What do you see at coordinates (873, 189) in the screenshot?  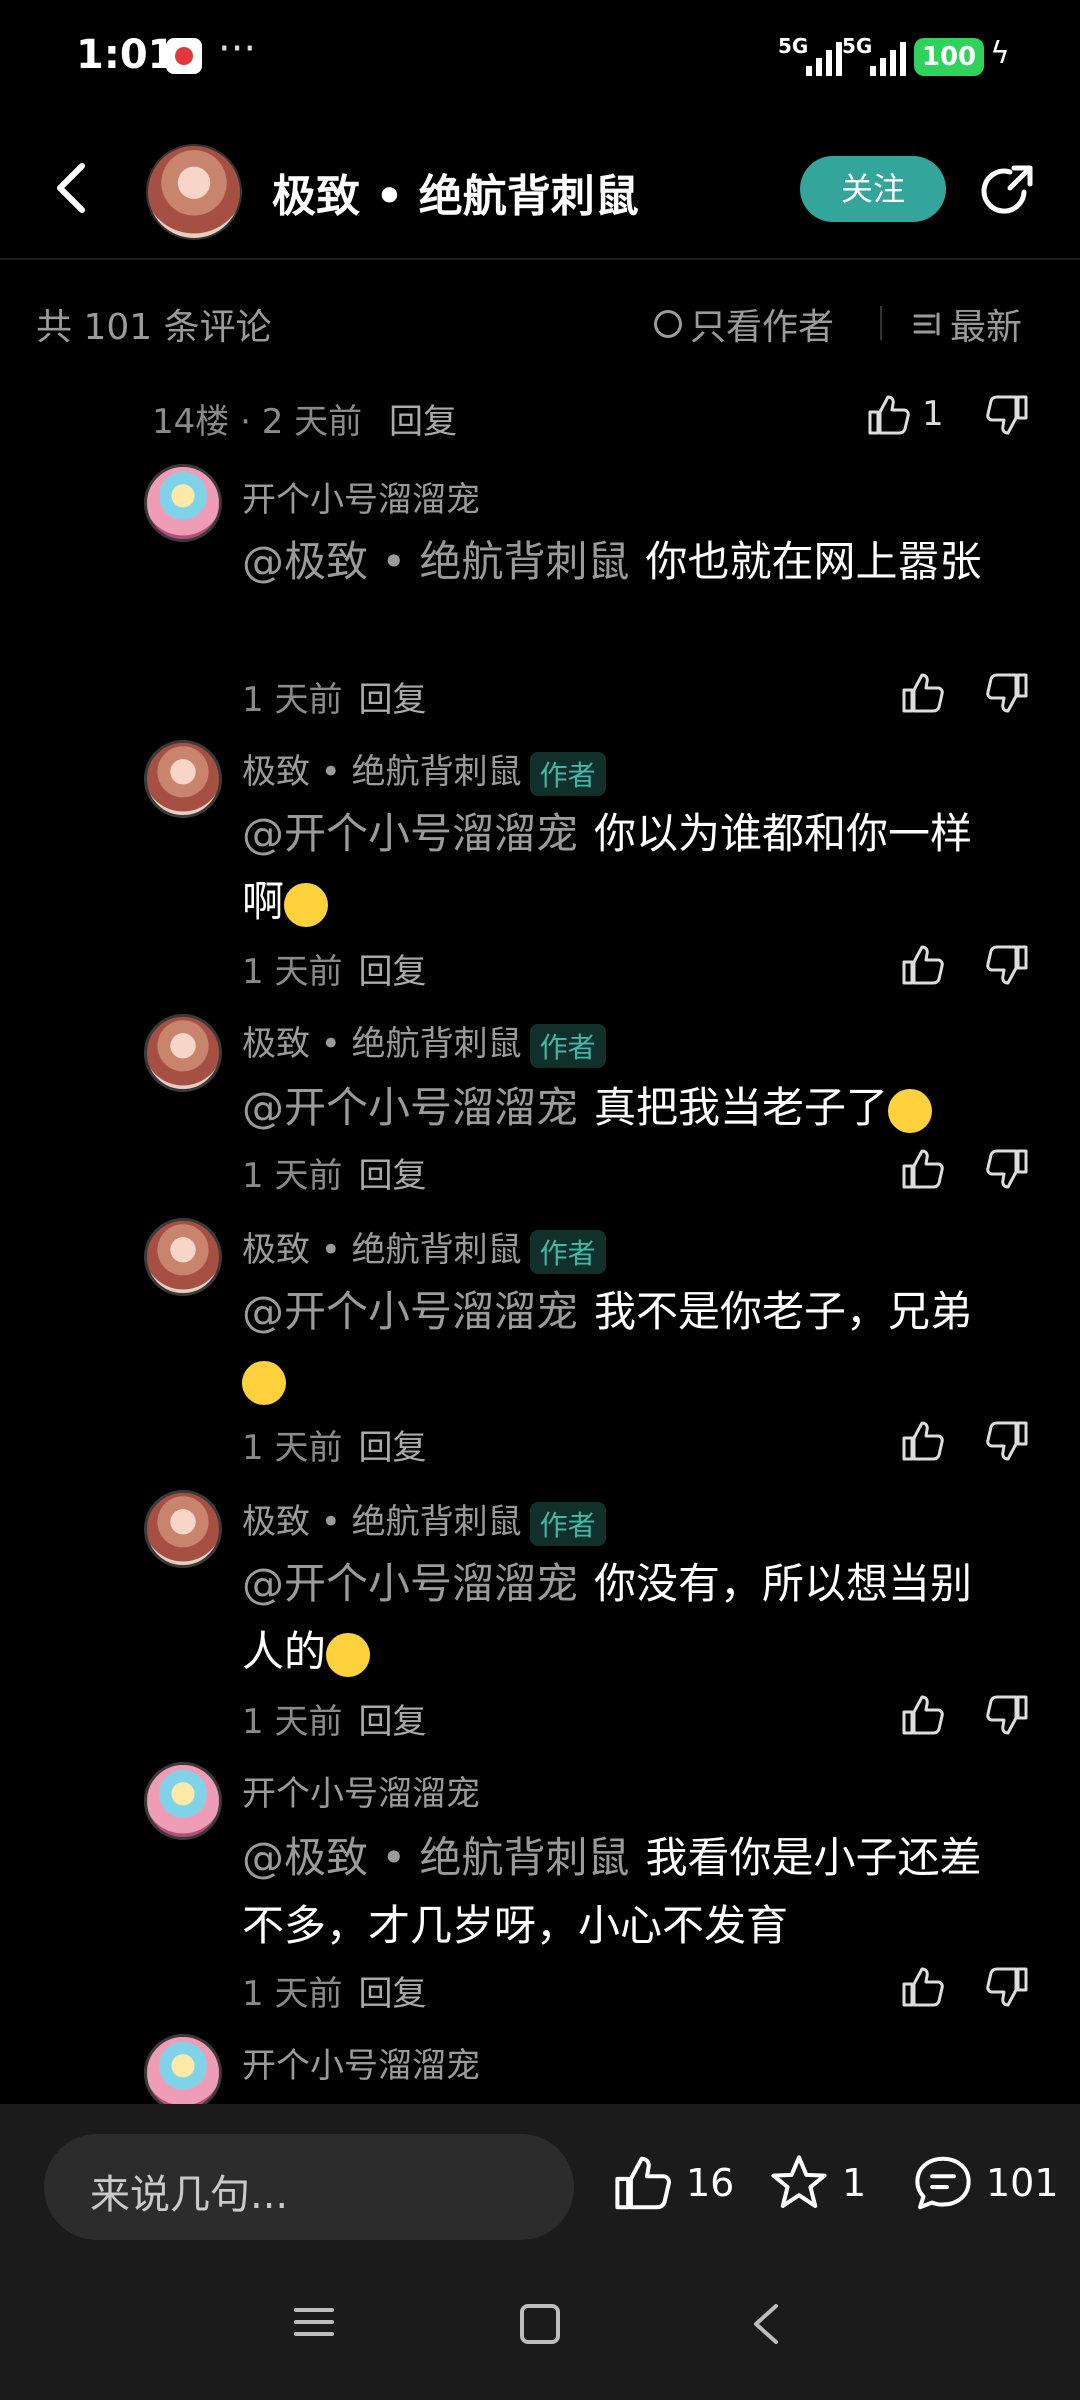 I see `follow-button: 关注` at bounding box center [873, 189].